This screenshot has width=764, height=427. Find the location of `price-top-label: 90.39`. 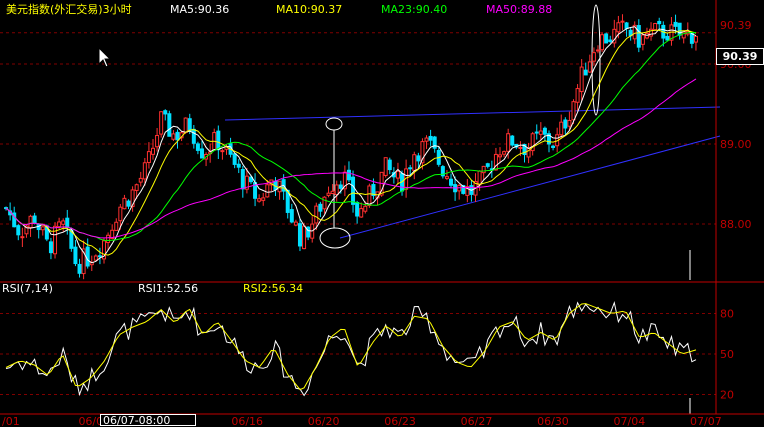

price-top-label: 90.39 is located at coordinates (736, 25).